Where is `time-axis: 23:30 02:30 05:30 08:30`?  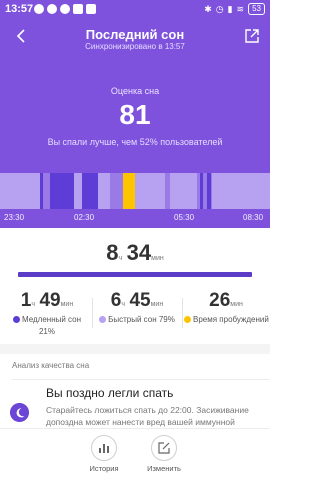 time-axis: 23:30 02:30 05:30 08:30 is located at coordinates (135, 218).